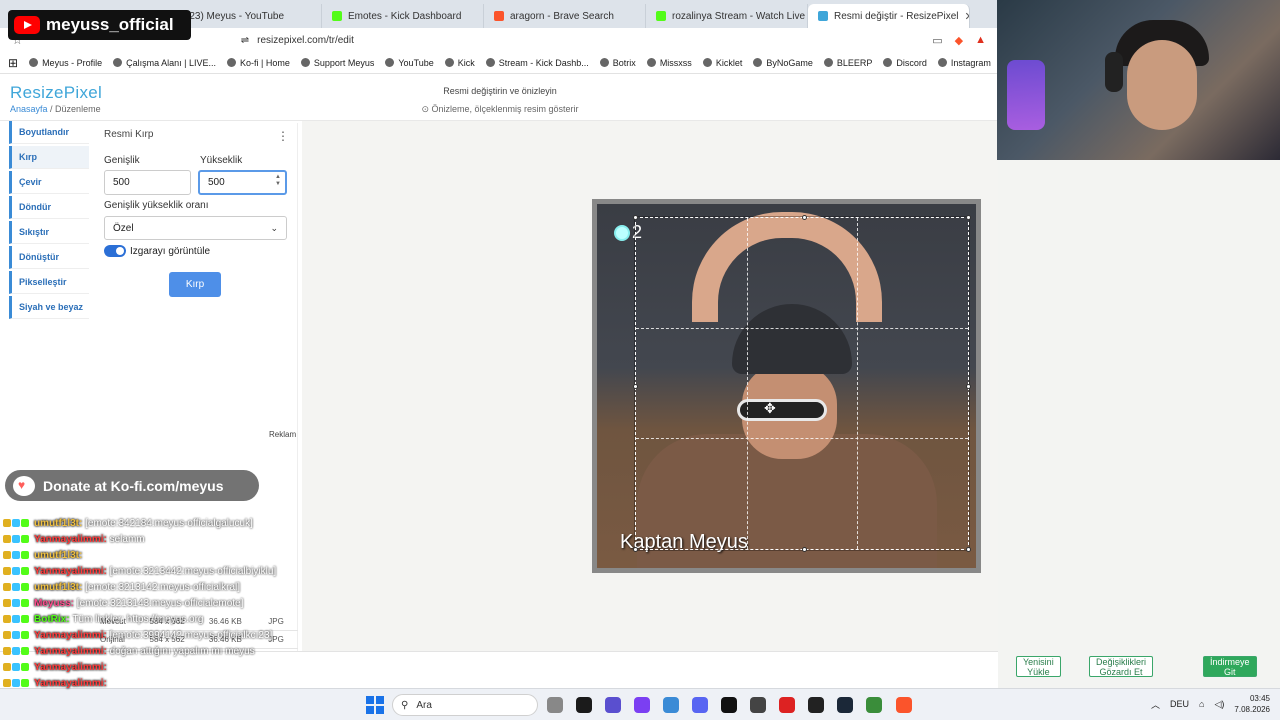 The height and width of the screenshot is (720, 1280). What do you see at coordinates (874, 705) in the screenshot?
I see `minecraft-icon` at bounding box center [874, 705].